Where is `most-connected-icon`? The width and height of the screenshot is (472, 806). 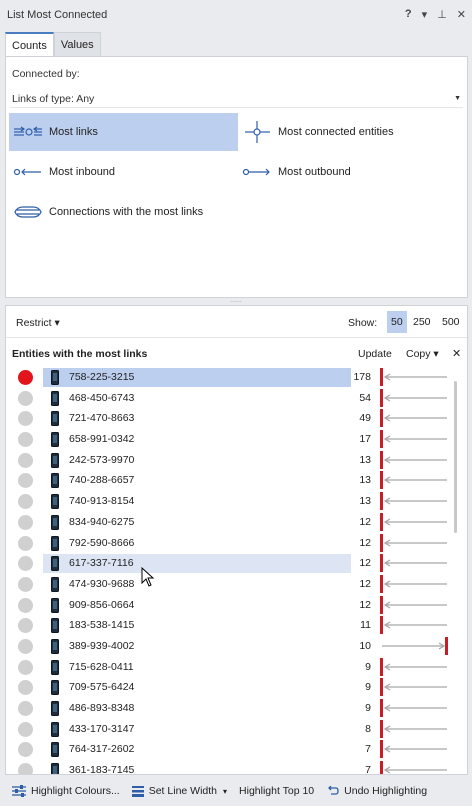
most-connected-icon is located at coordinates (257, 132).